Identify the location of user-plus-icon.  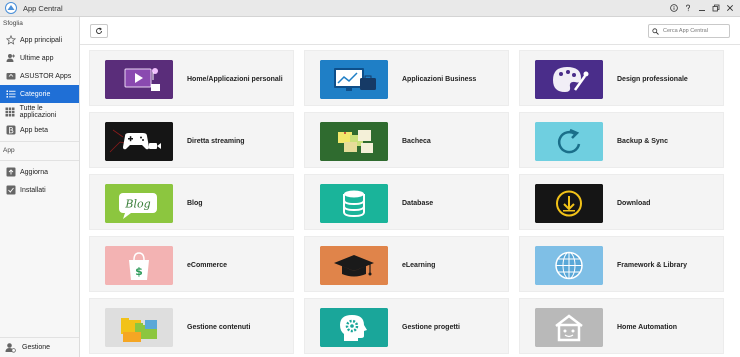
(10, 58).